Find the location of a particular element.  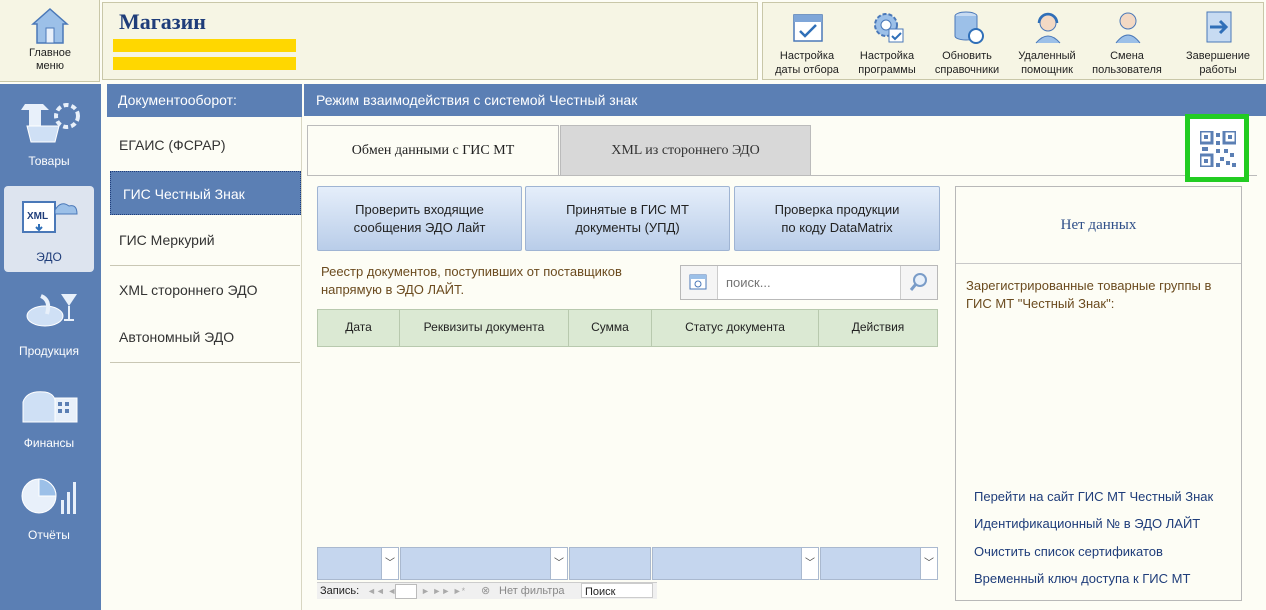

toolbar-label: Настройка is located at coordinates (807, 56).